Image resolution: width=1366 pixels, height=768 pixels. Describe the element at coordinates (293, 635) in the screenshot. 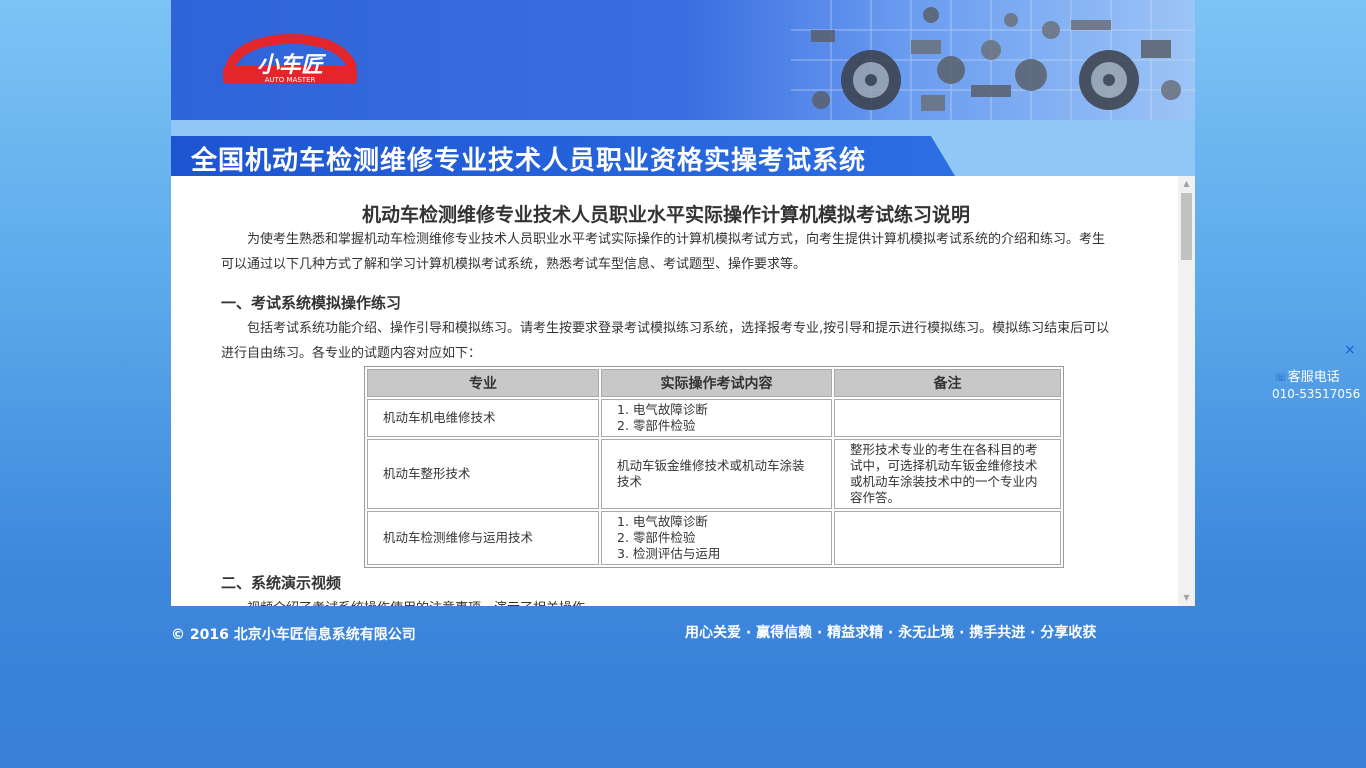

I see `copyright-text: © 2016 北京小车匠信息系统有限公司` at that location.